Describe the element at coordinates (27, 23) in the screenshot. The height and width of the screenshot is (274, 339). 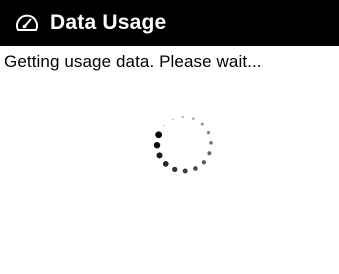
I see `speedometer-icon` at that location.